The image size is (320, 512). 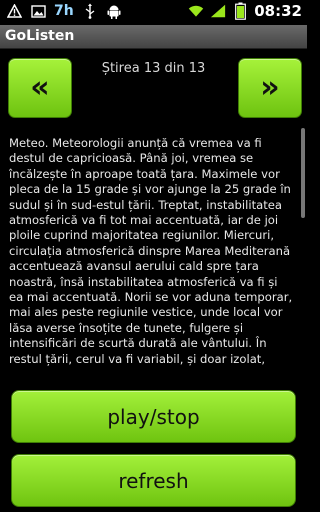 I want to click on previous-button: «, so click(x=40, y=88).